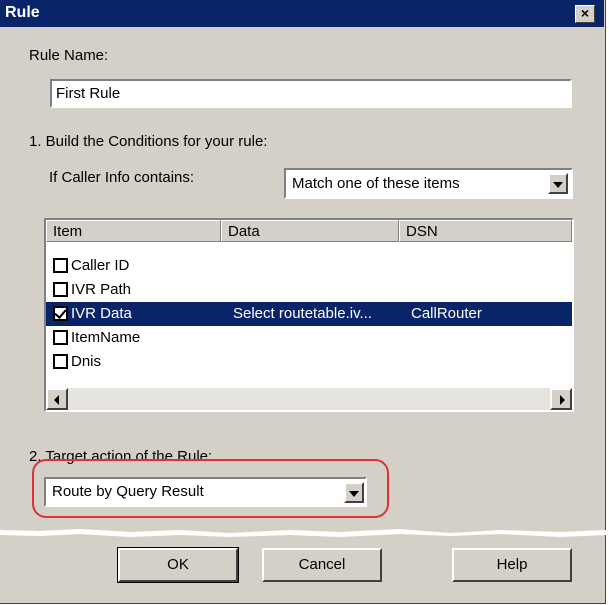 The image size is (609, 605). What do you see at coordinates (309, 338) in the screenshot?
I see `list-item-itemname: ItemName` at bounding box center [309, 338].